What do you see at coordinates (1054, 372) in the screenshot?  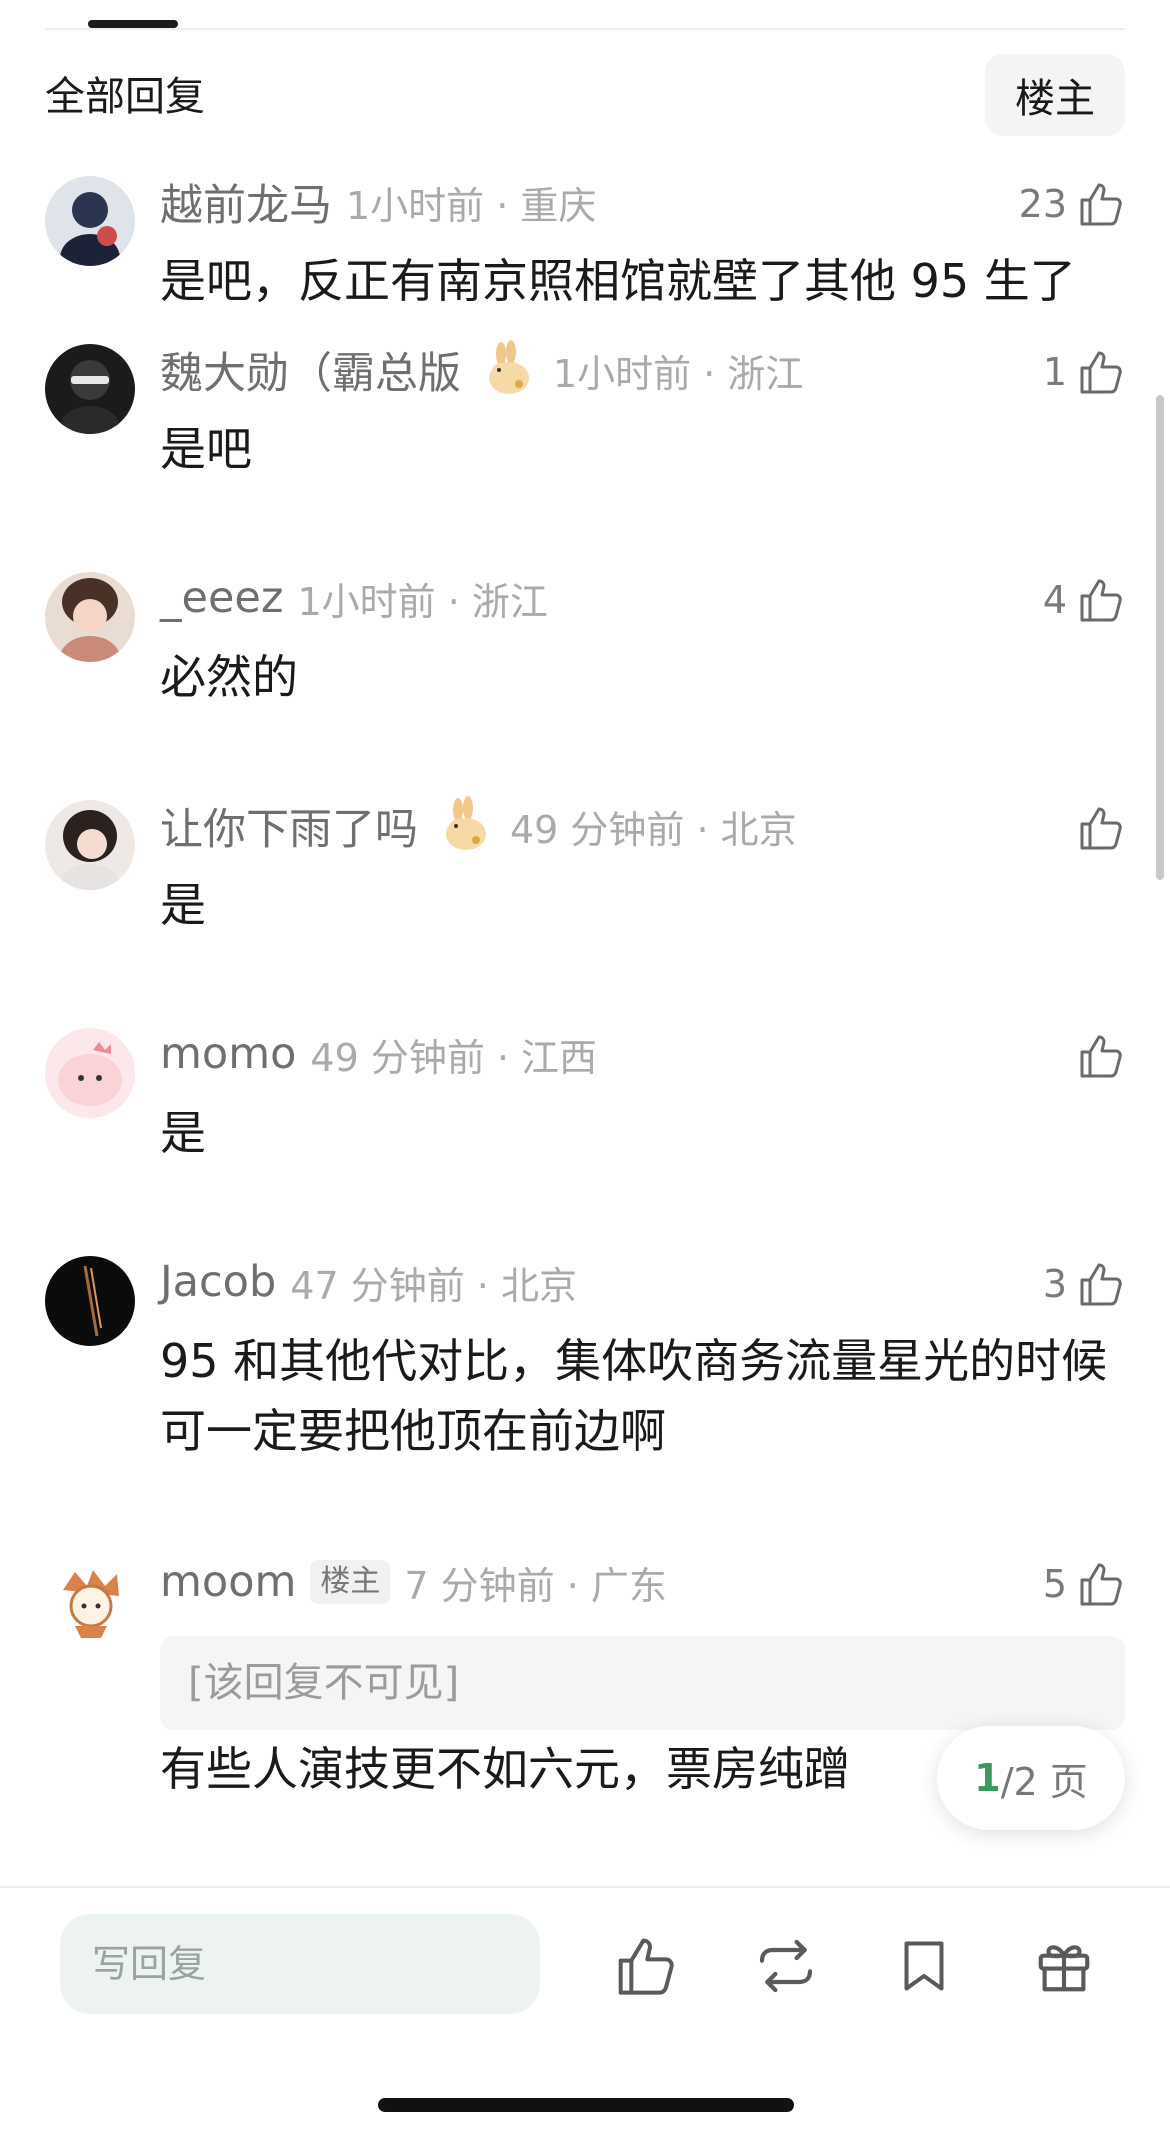 I see `like-count: 1` at bounding box center [1054, 372].